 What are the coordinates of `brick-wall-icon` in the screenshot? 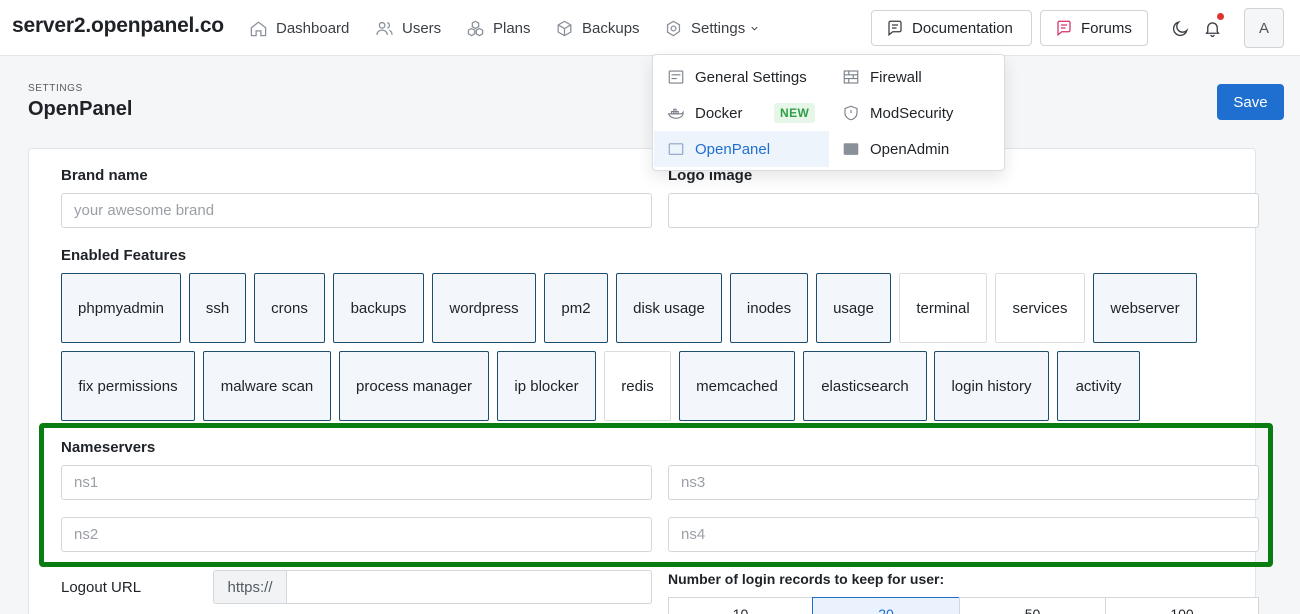 It's located at (851, 77).